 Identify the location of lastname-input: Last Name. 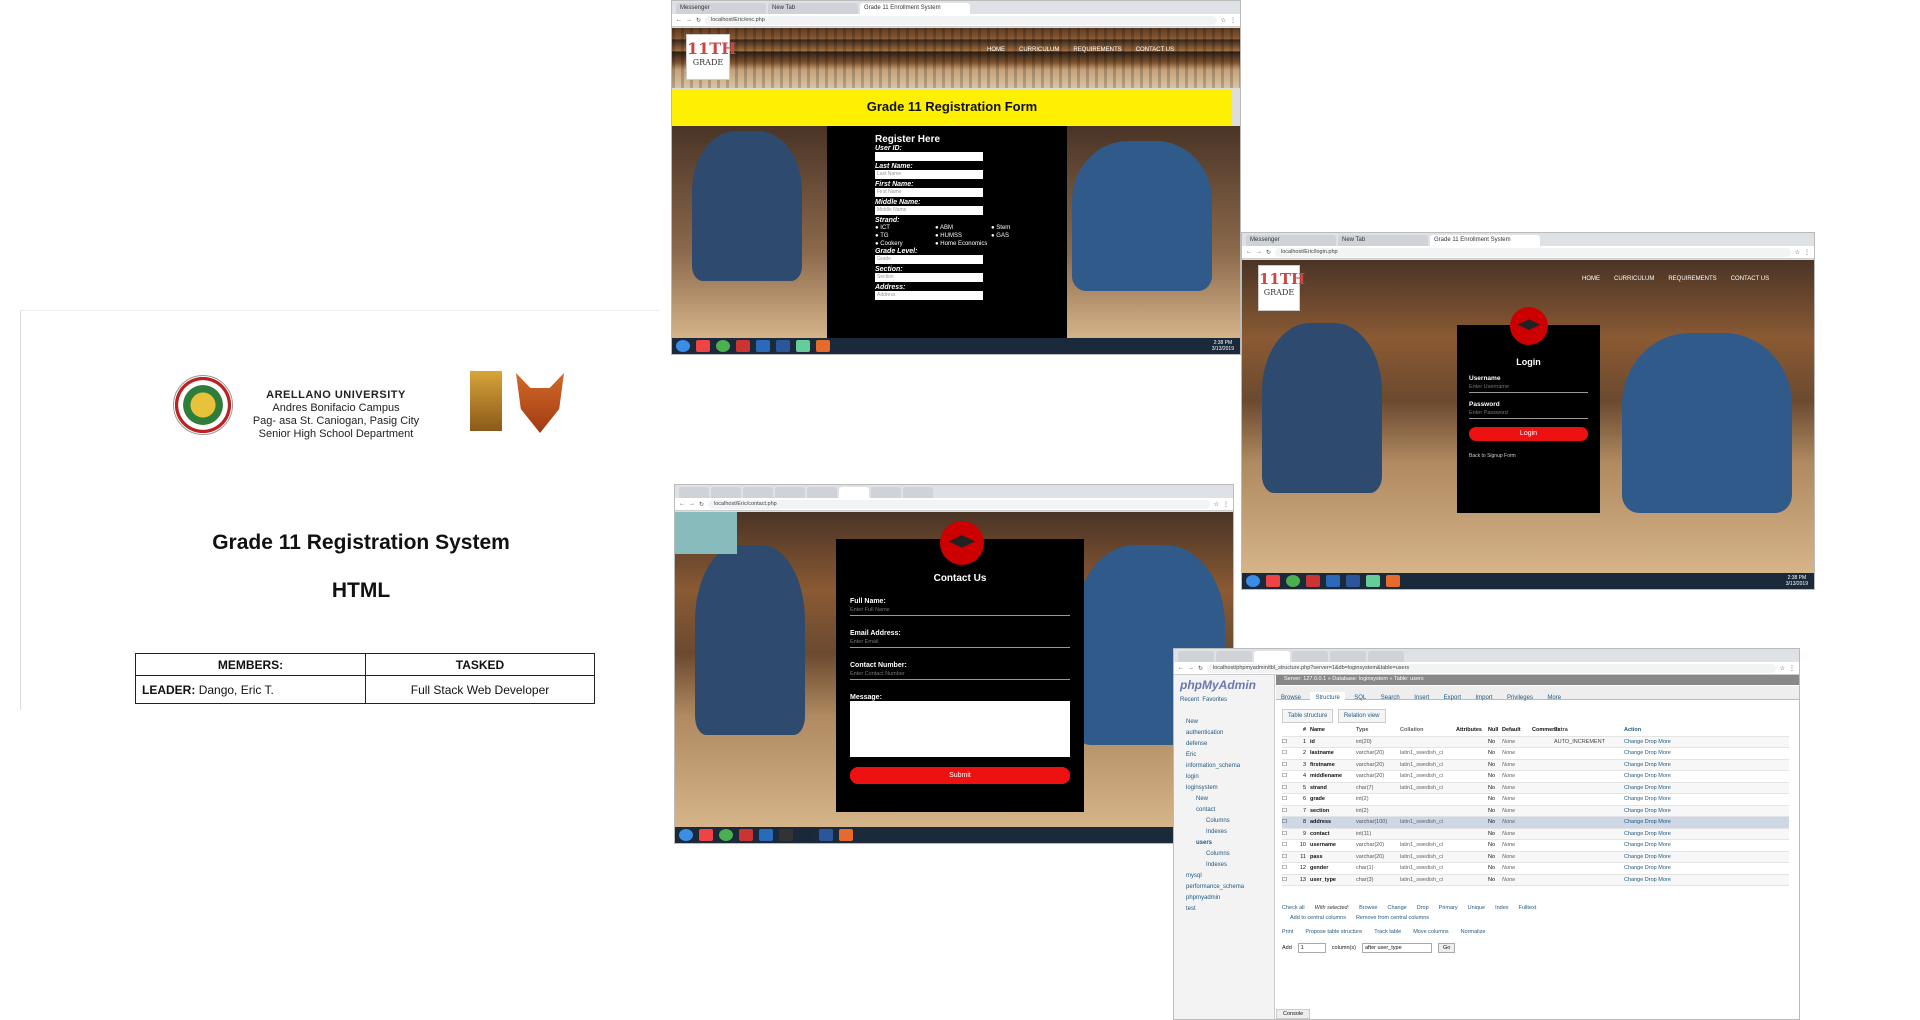
(929, 174).